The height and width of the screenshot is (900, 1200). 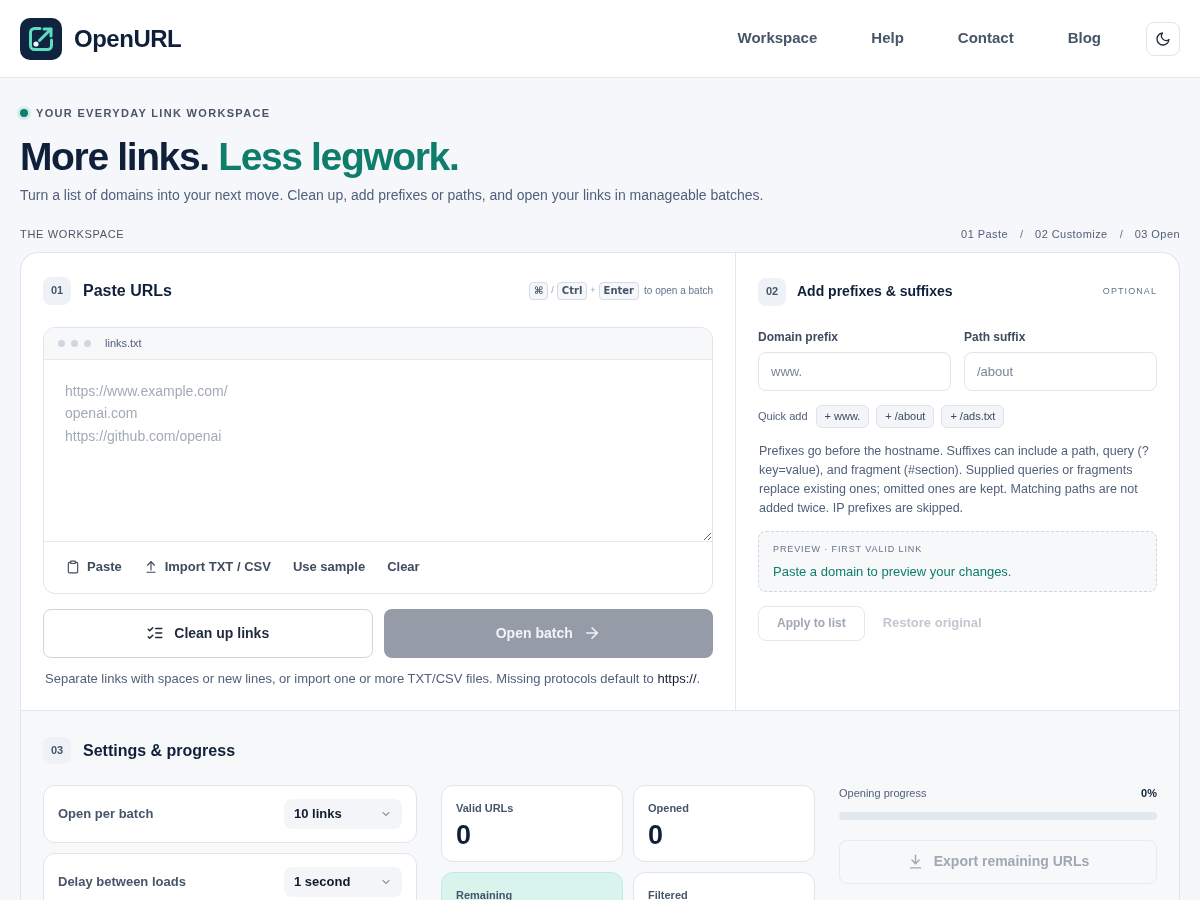 What do you see at coordinates (854, 371) in the screenshot?
I see `text-input: www.` at bounding box center [854, 371].